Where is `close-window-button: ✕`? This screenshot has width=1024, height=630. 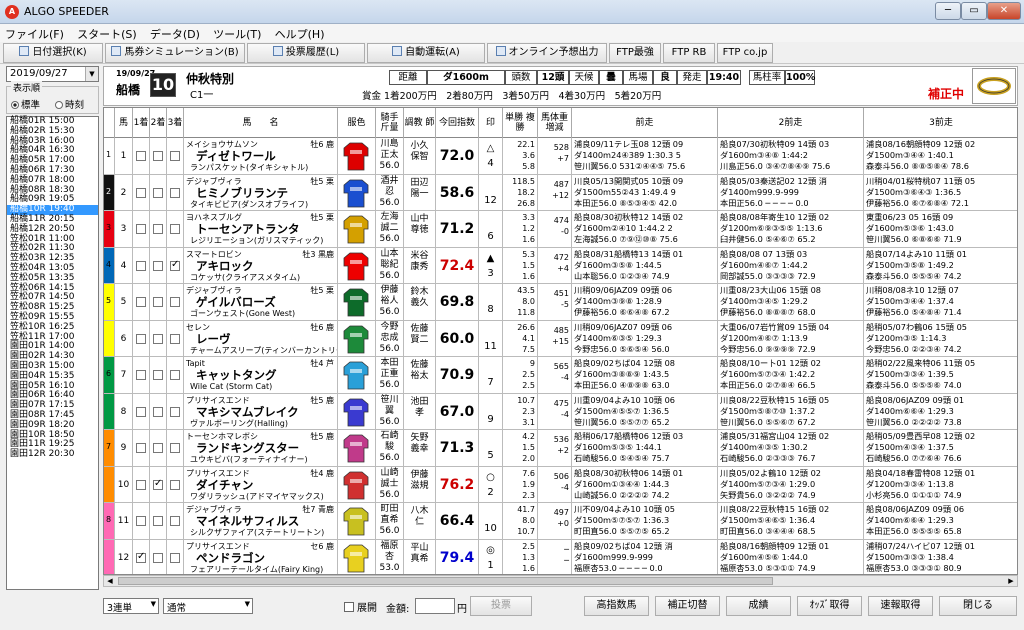 close-window-button: ✕ is located at coordinates (1004, 11).